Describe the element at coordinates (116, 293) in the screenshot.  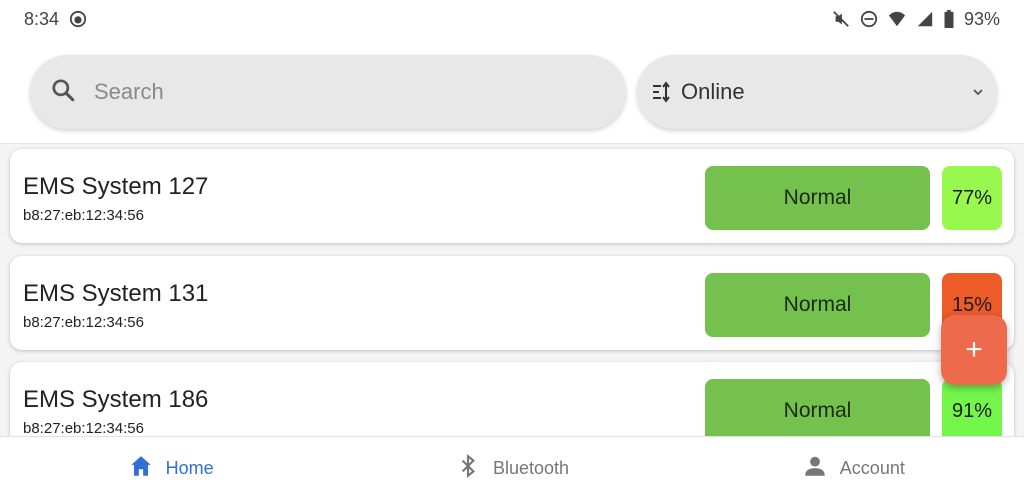
I see `device-name: EMS System 131` at that location.